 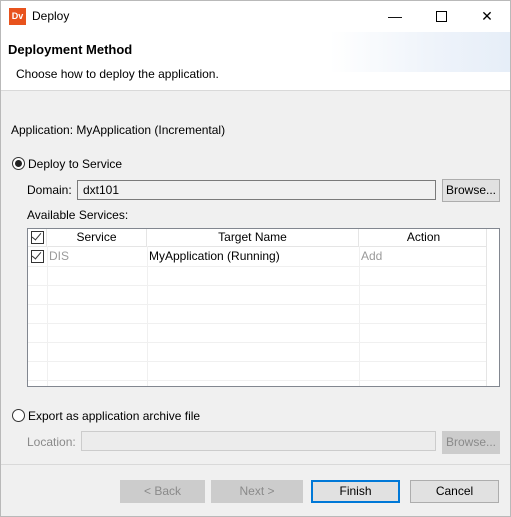 I want to click on maximize-icon, so click(x=441, y=16).